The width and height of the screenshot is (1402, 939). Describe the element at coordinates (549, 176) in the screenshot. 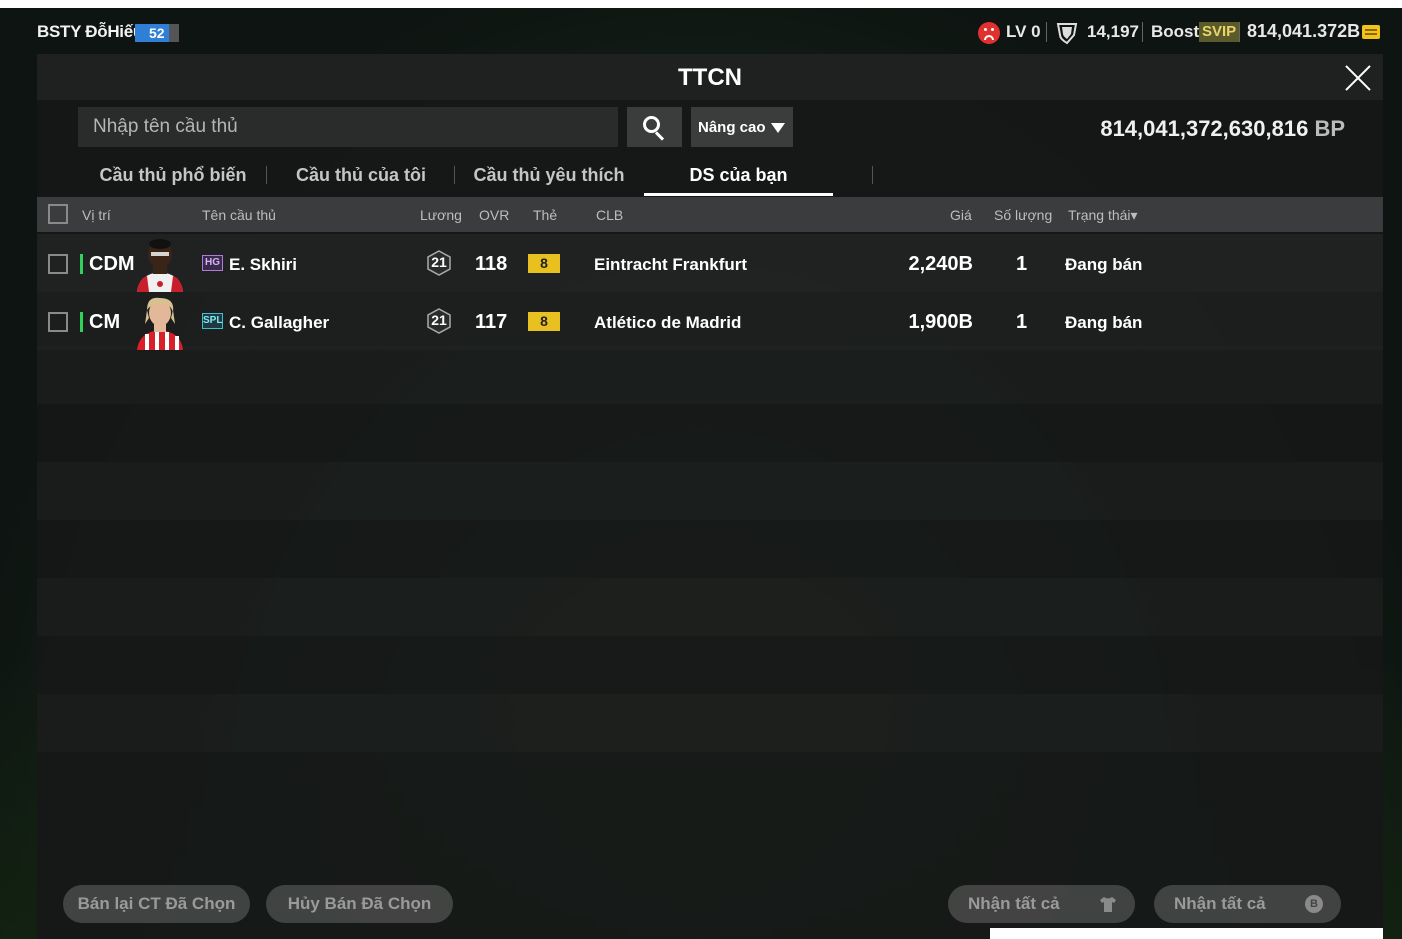

I see `tab-favorite-players: Cầu thủ yêu thích` at that location.